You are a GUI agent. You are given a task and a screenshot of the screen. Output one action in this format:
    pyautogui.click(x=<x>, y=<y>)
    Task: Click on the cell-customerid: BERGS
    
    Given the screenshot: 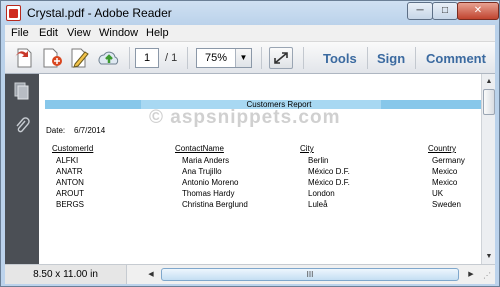 What is the action you would take?
    pyautogui.click(x=70, y=204)
    